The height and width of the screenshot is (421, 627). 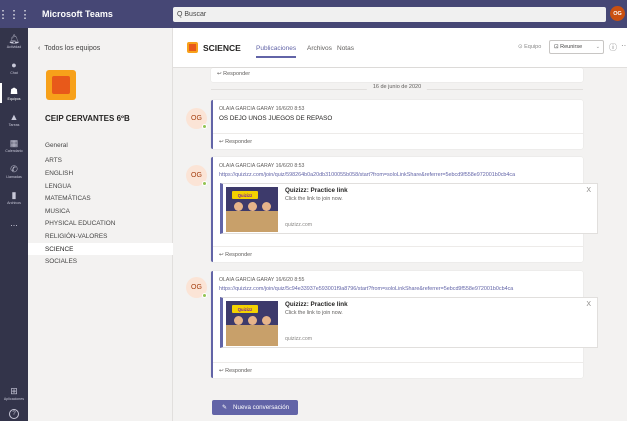 I want to click on rail-item-files: ▮ Archivos, so click(x=14, y=197).